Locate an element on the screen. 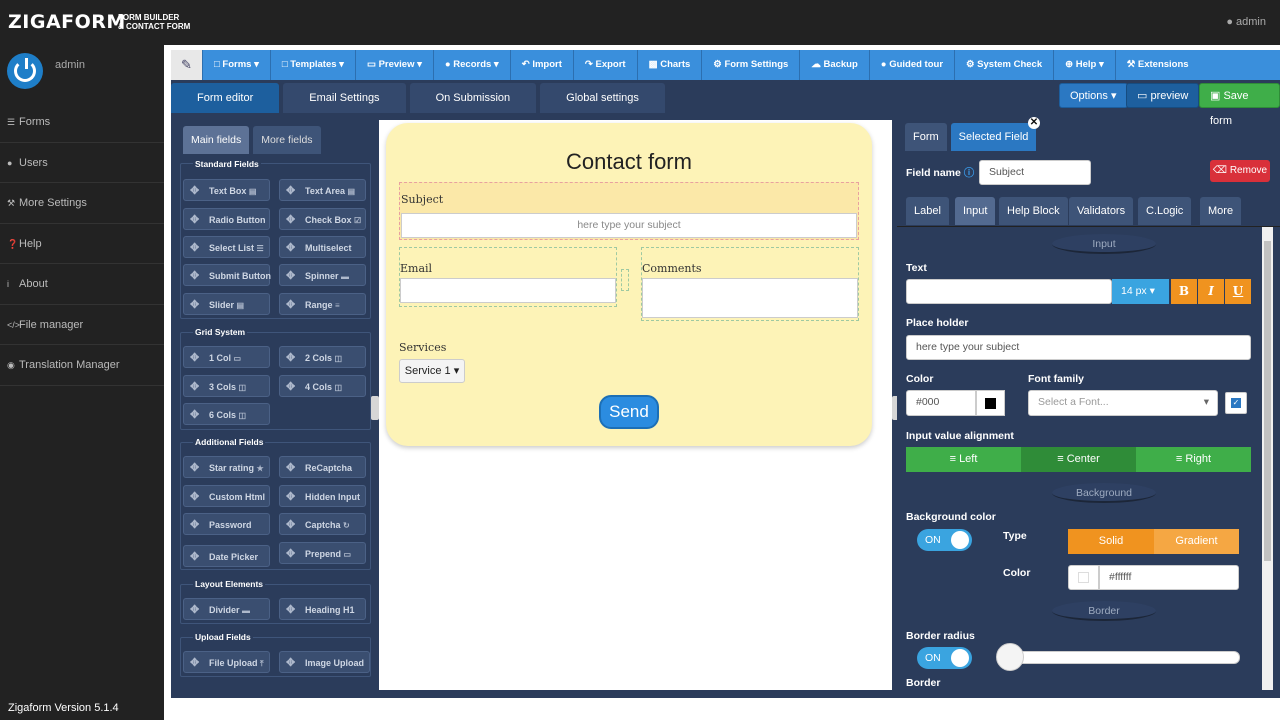  tab-email-settings: Email Settings is located at coordinates (344, 98).